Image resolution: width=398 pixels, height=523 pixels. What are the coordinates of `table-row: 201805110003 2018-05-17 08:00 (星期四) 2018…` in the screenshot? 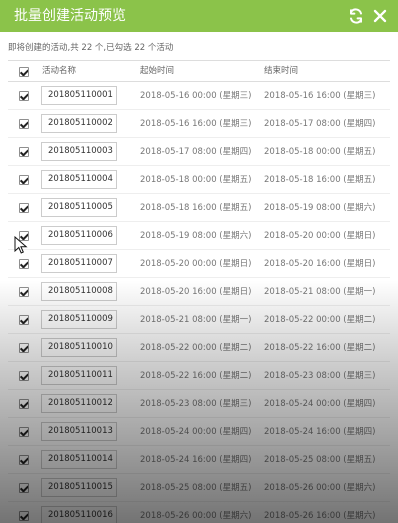 It's located at (199, 152).